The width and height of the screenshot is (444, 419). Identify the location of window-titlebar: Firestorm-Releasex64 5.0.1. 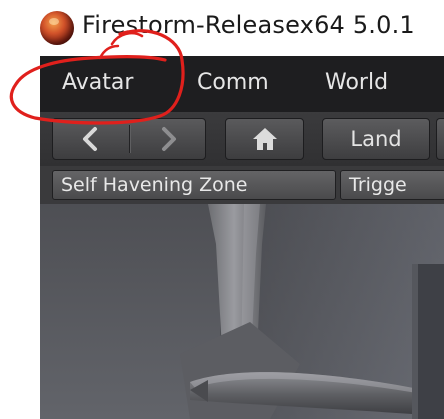
(222, 27).